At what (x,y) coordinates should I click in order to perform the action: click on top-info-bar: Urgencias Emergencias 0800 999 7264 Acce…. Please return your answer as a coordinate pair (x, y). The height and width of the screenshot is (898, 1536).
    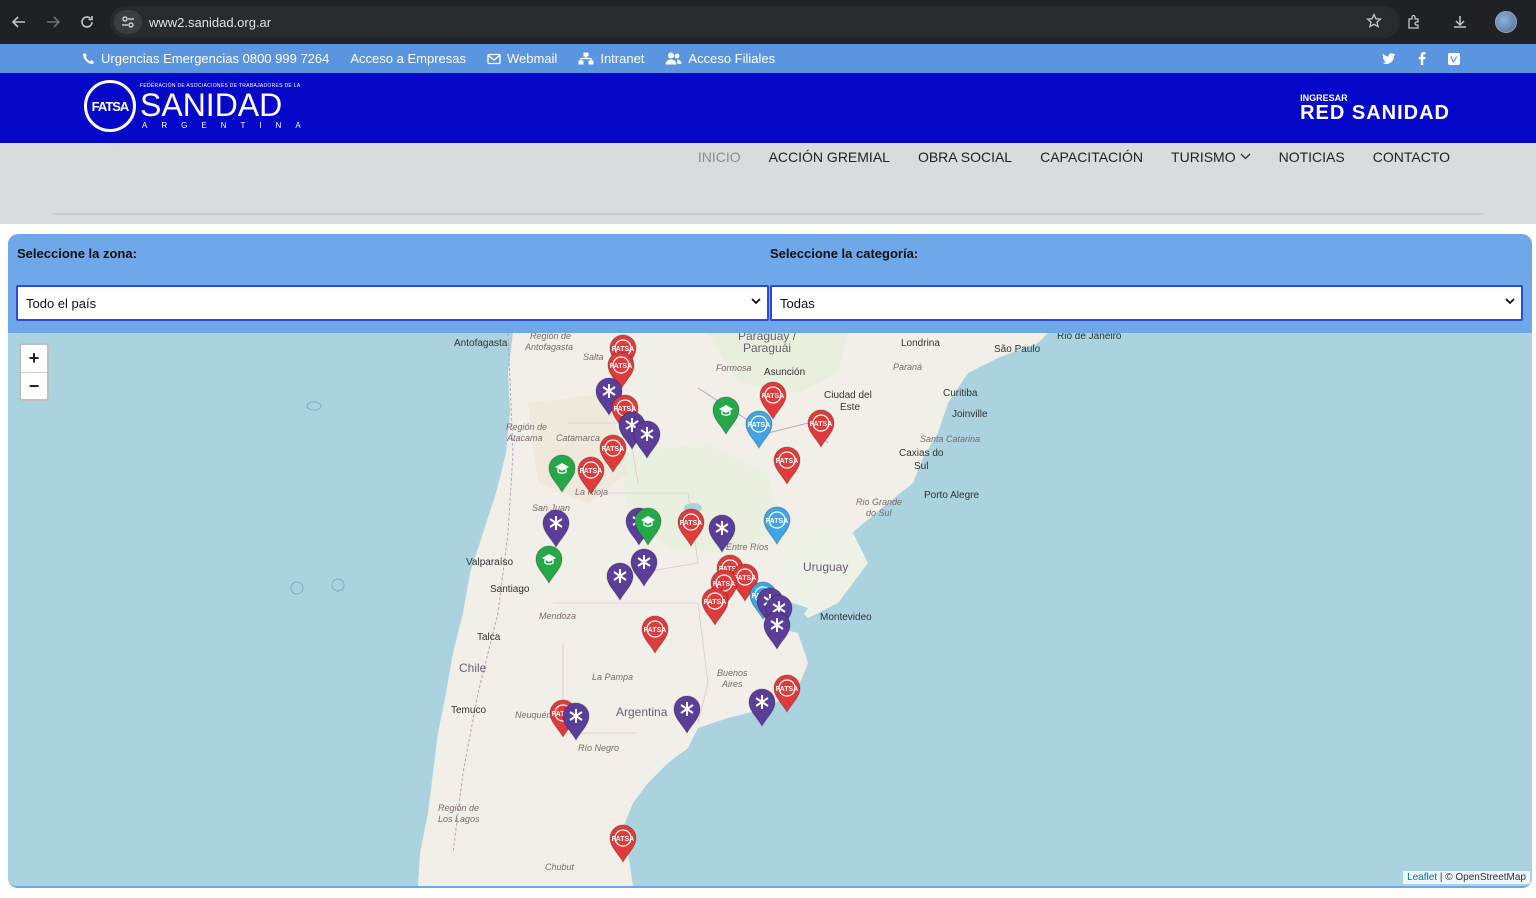
    Looking at the image, I should click on (768, 58).